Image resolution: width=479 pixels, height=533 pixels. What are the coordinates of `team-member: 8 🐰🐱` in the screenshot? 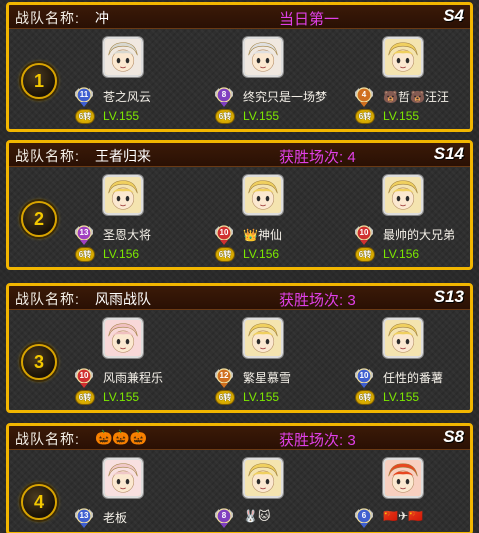 It's located at (283, 491).